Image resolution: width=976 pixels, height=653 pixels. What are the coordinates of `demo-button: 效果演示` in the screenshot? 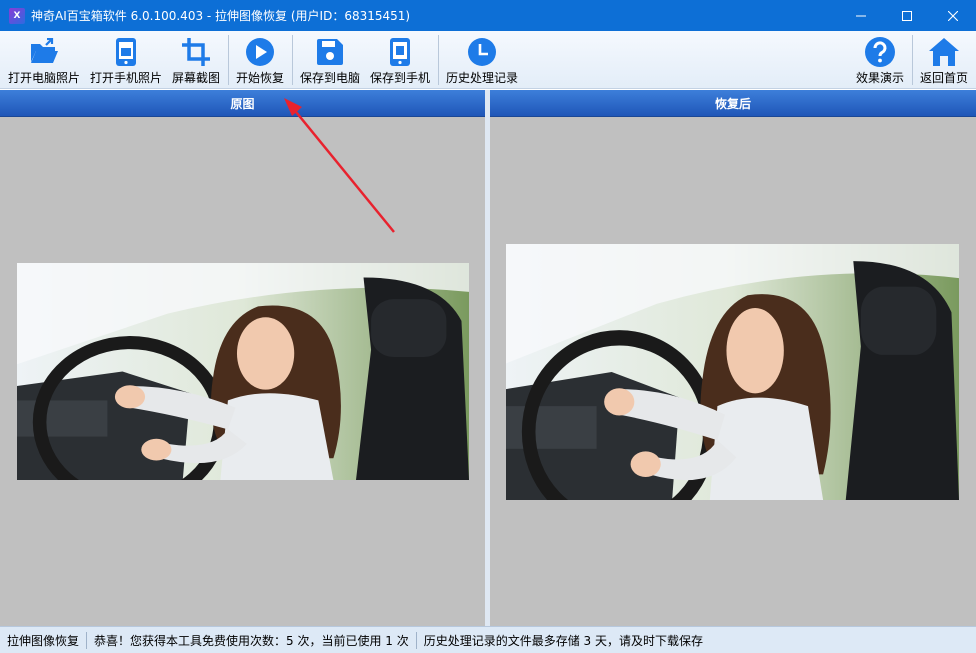 It's located at (880, 60).